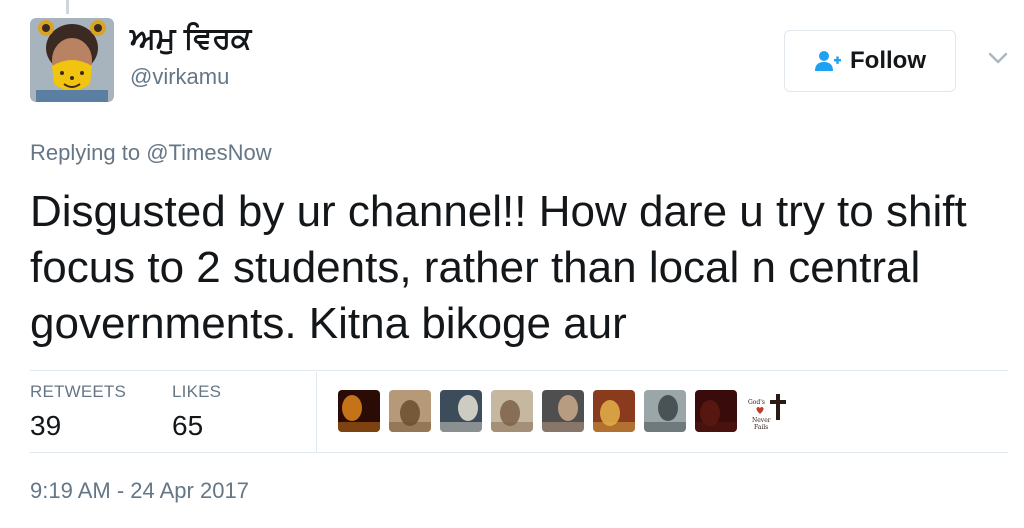 The width and height of the screenshot is (1024, 528). Describe the element at coordinates (665, 411) in the screenshot. I see `liker-landscape` at that location.